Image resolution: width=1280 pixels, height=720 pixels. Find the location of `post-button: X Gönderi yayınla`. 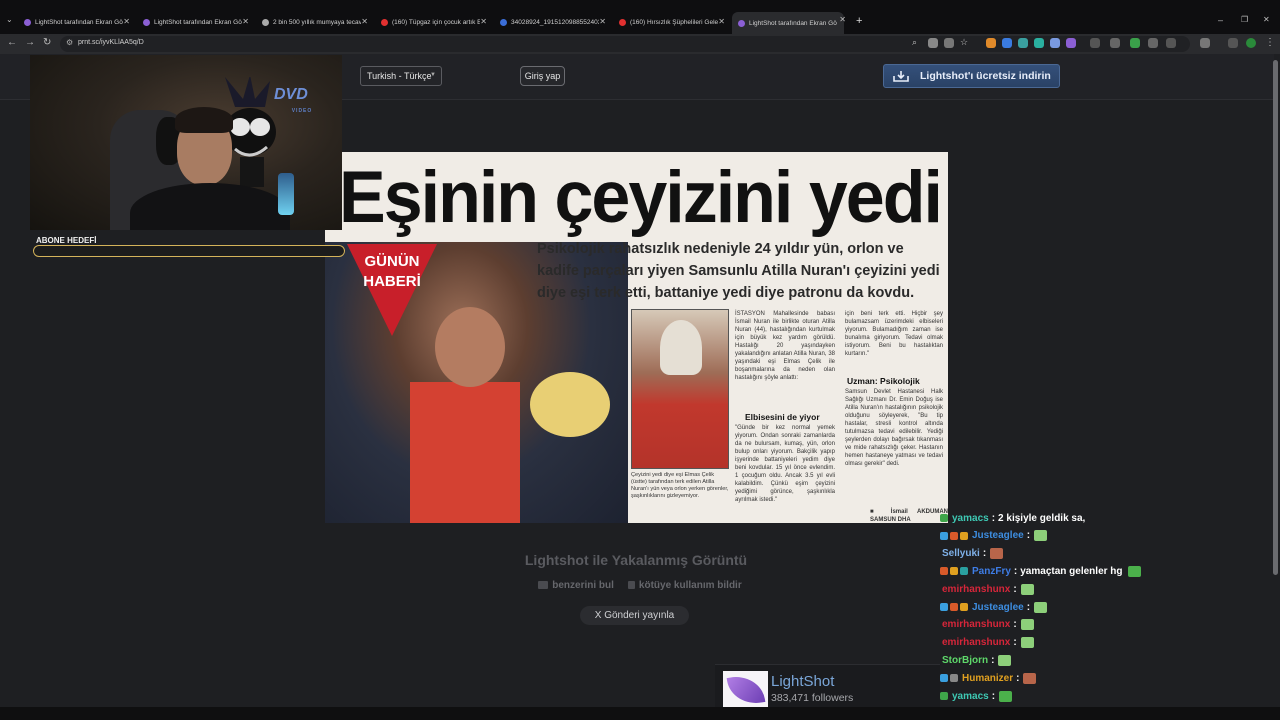

post-button: X Gönderi yayınla is located at coordinates (634, 615).